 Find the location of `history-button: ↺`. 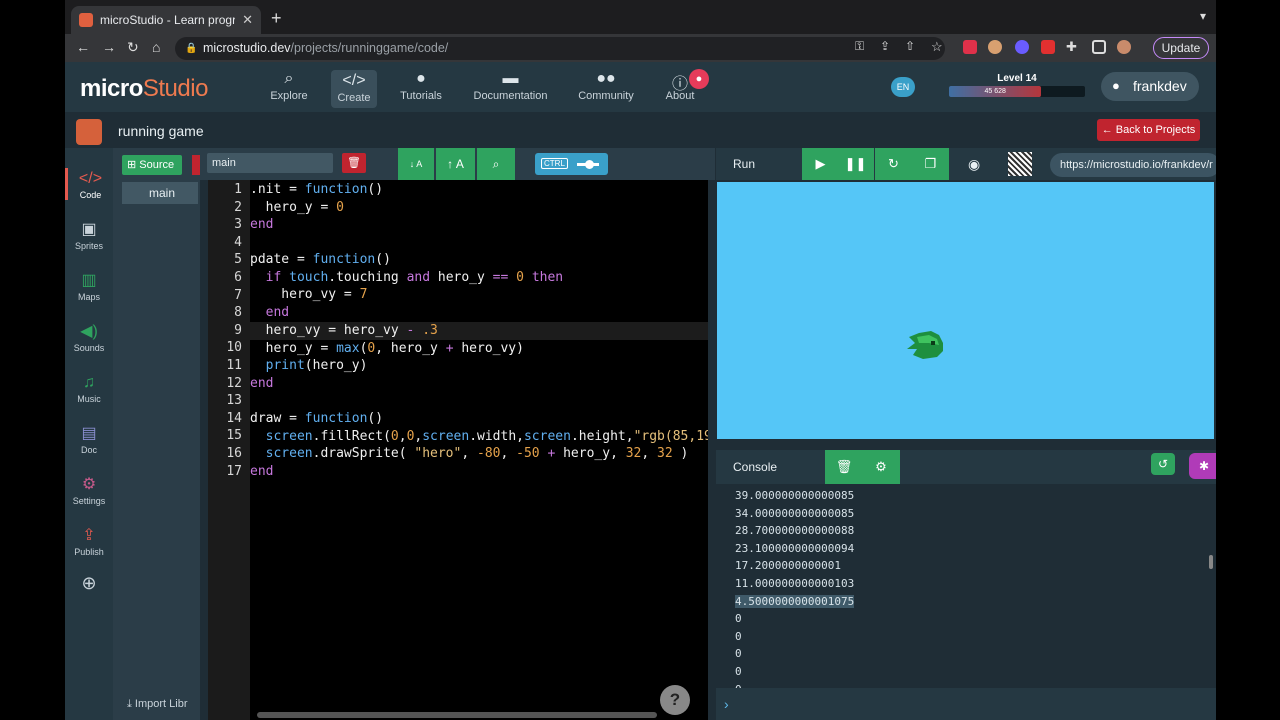

history-button: ↺ is located at coordinates (1163, 464).